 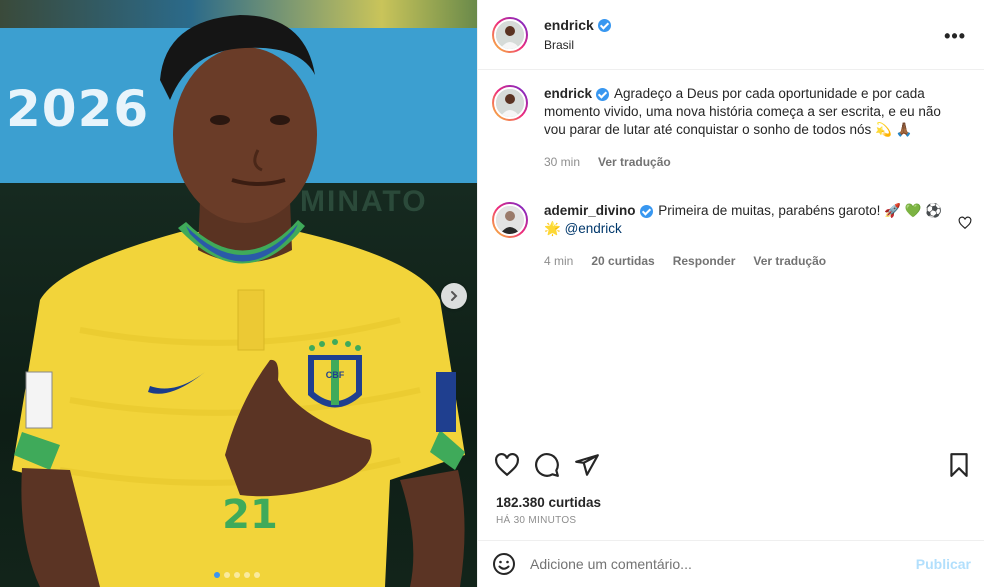 What do you see at coordinates (335, 375) in the screenshot?
I see `cbf-text: CBF` at bounding box center [335, 375].